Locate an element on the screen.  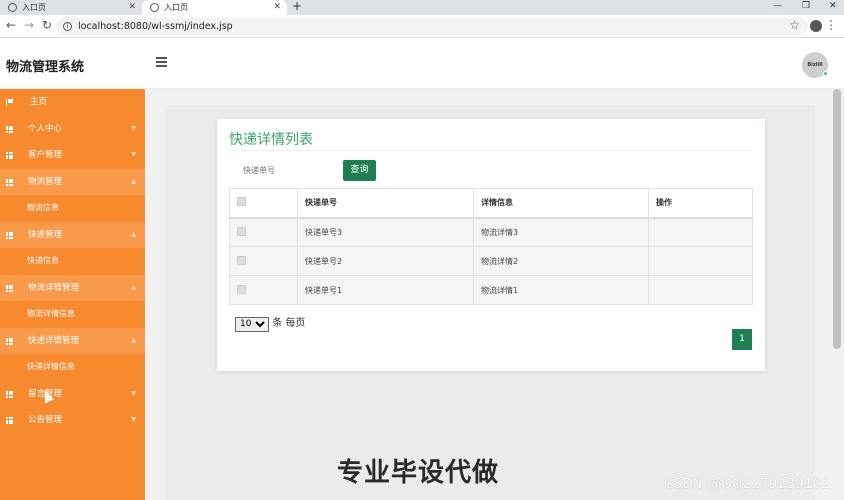
table-row: 快递单号2 物流详情2 is located at coordinates (491, 261).